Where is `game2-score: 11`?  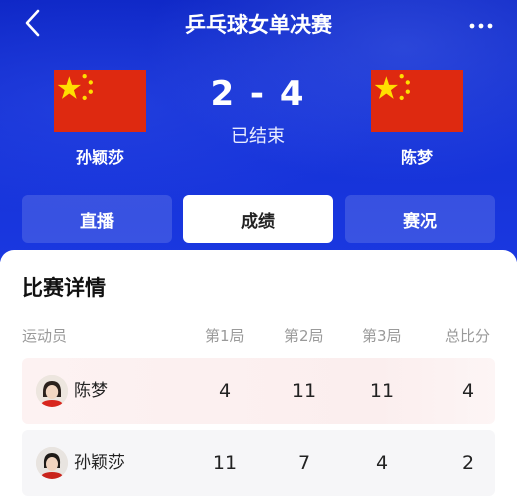
game2-score: 11 is located at coordinates (304, 391).